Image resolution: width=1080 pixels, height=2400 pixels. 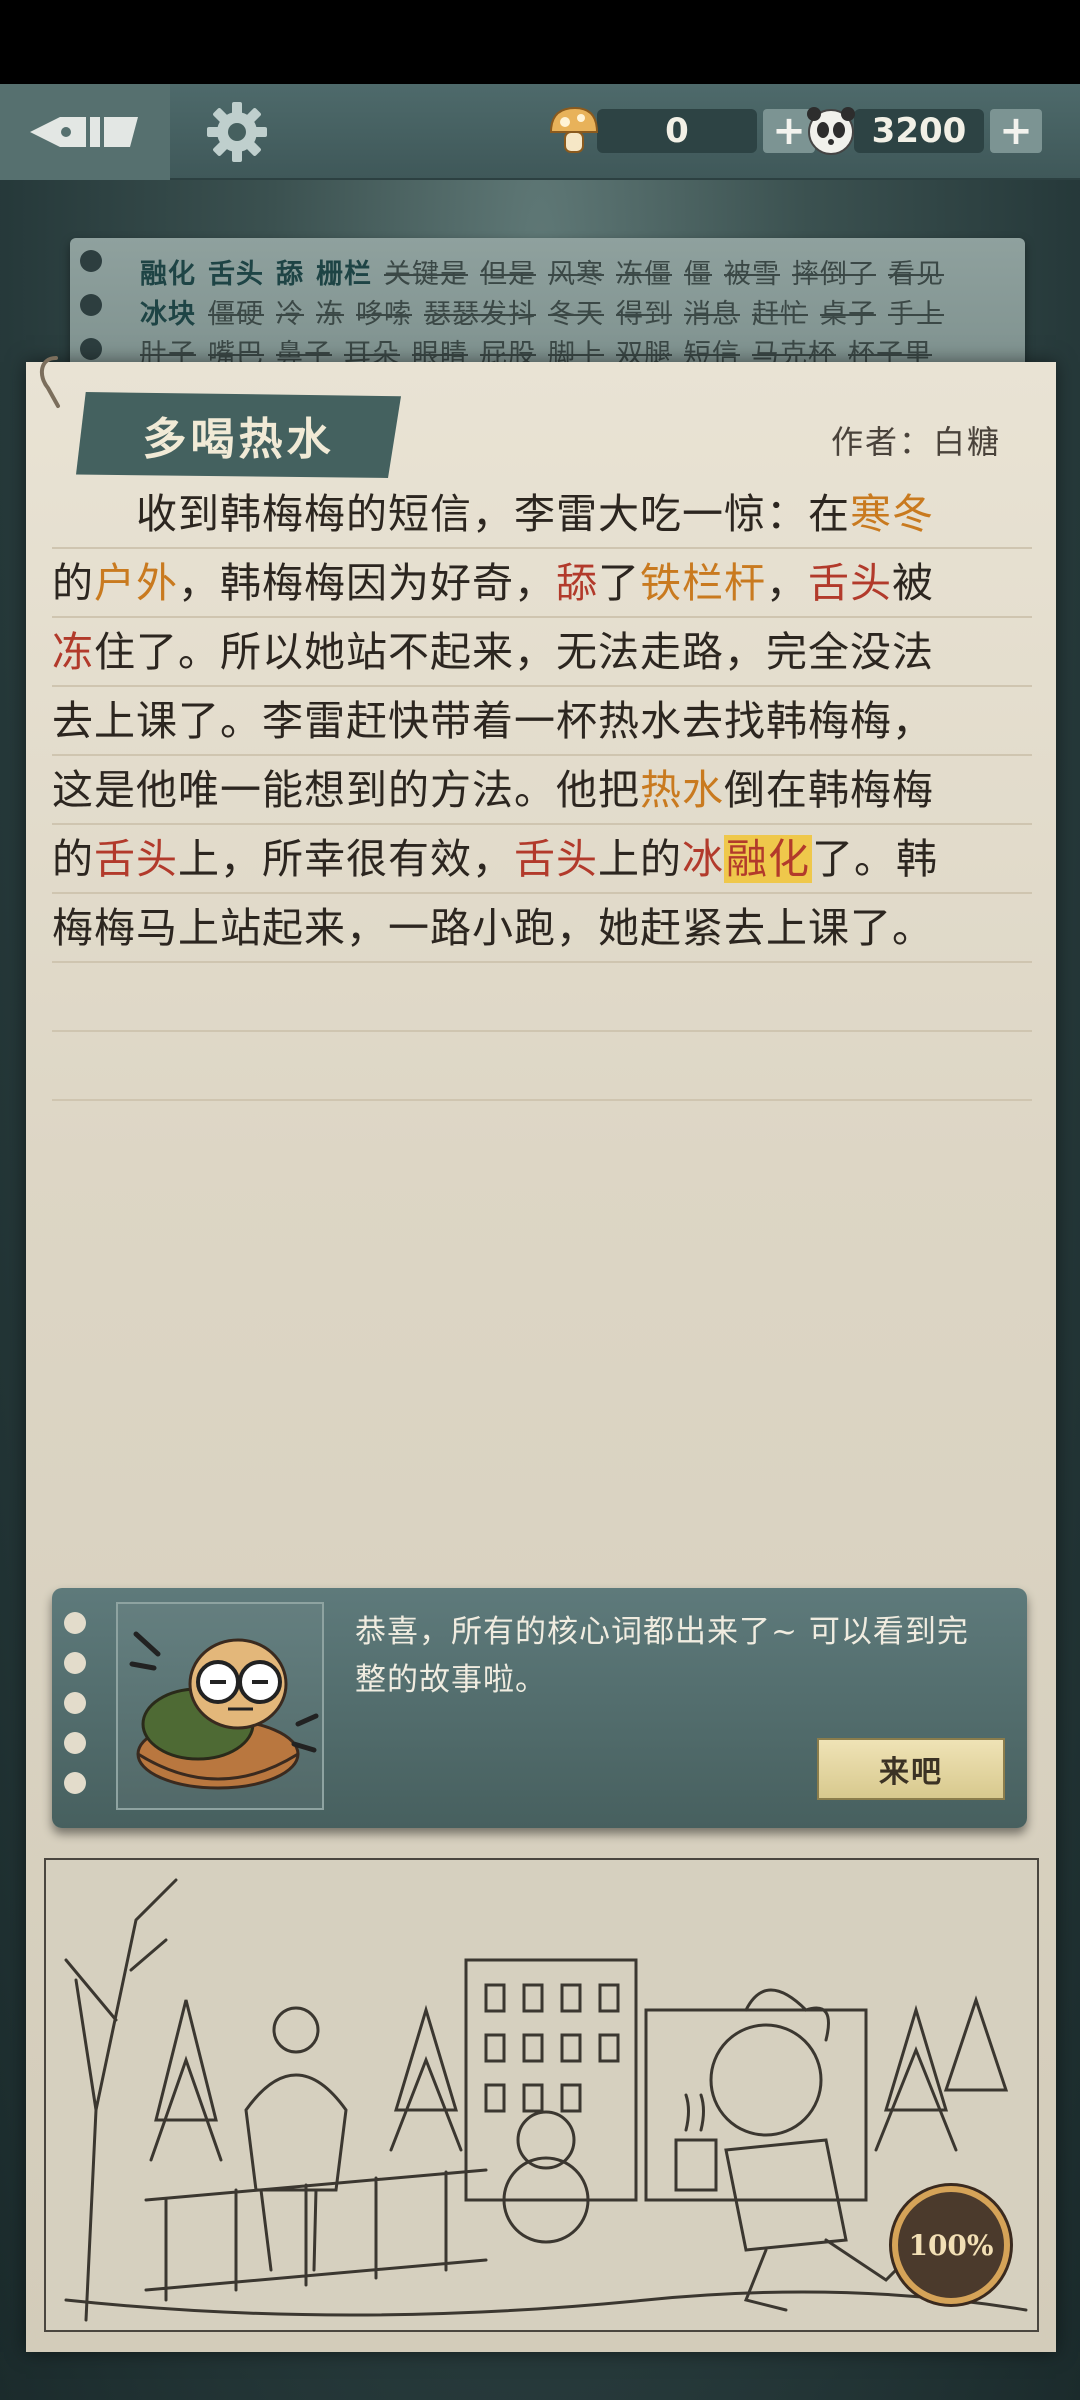 I want to click on progress-badge: 100%, so click(x=951, y=2245).